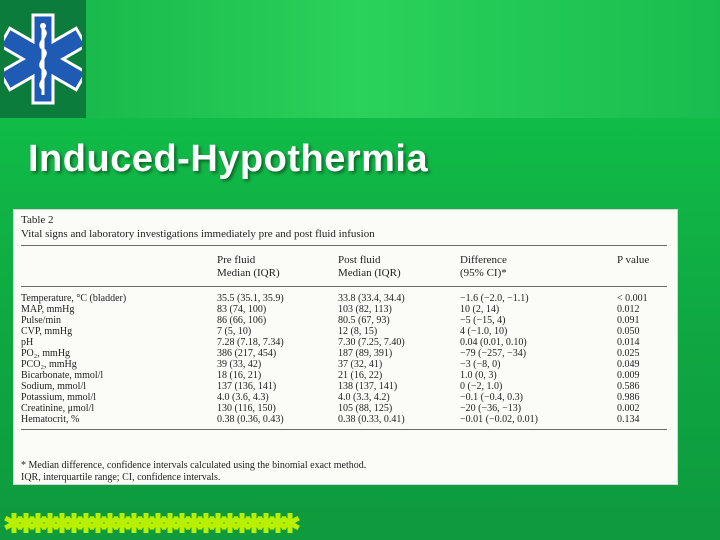 This screenshot has height=540, width=720. I want to click on header-pre-line1: Pre fluid, so click(236, 260).